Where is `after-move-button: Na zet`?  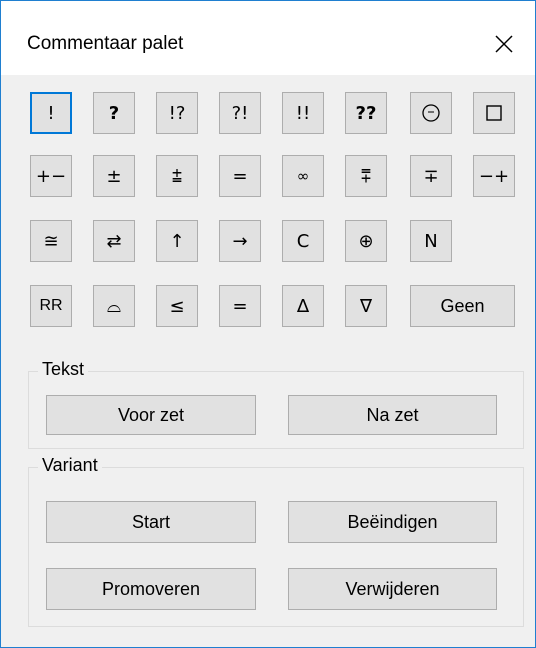
after-move-button: Na zet is located at coordinates (392, 415).